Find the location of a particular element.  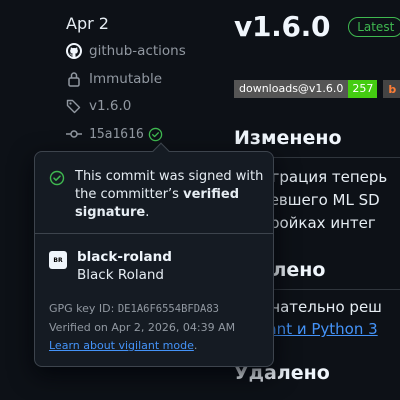

signer-full-name: Black Roland is located at coordinates (120, 275).